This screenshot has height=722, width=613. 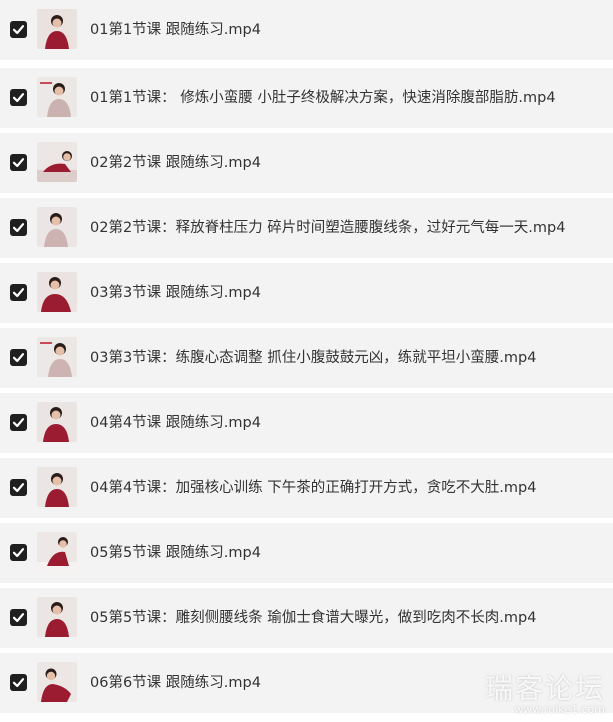 What do you see at coordinates (313, 488) in the screenshot?
I see `file-name: 04第4节课：加强核心训练 下午茶的正确打开方式，贪吃不大肚.mp4` at bounding box center [313, 488].